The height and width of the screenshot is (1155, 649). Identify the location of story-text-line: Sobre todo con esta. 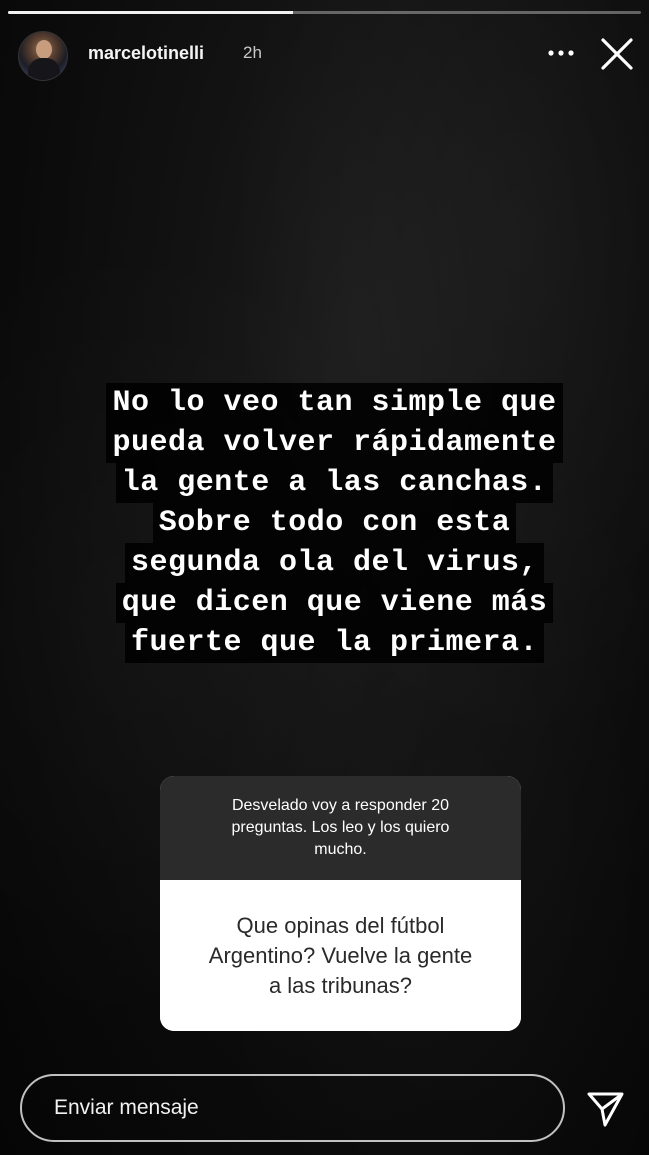
(334, 523).